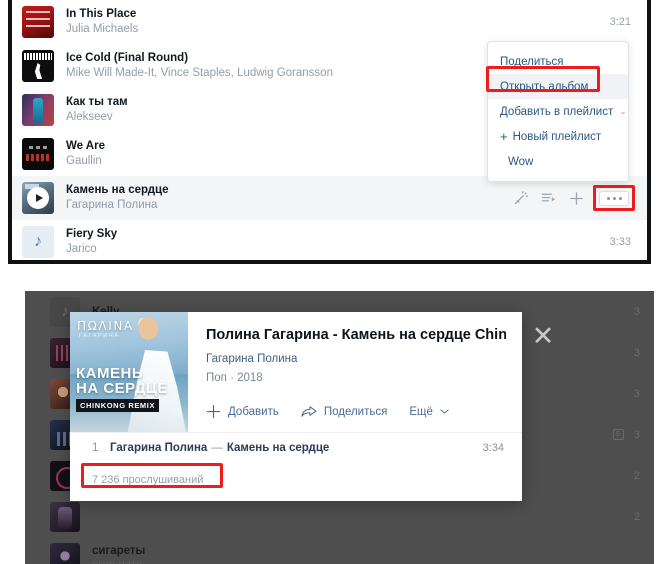 The image size is (659, 564). Describe the element at coordinates (544, 86) in the screenshot. I see `context-menu-item-label: Открыть альбом` at that location.